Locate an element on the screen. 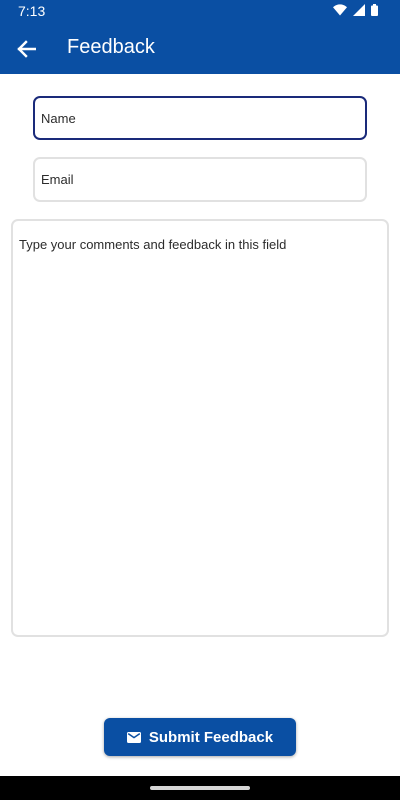  back-arrow-icon is located at coordinates (26, 49).